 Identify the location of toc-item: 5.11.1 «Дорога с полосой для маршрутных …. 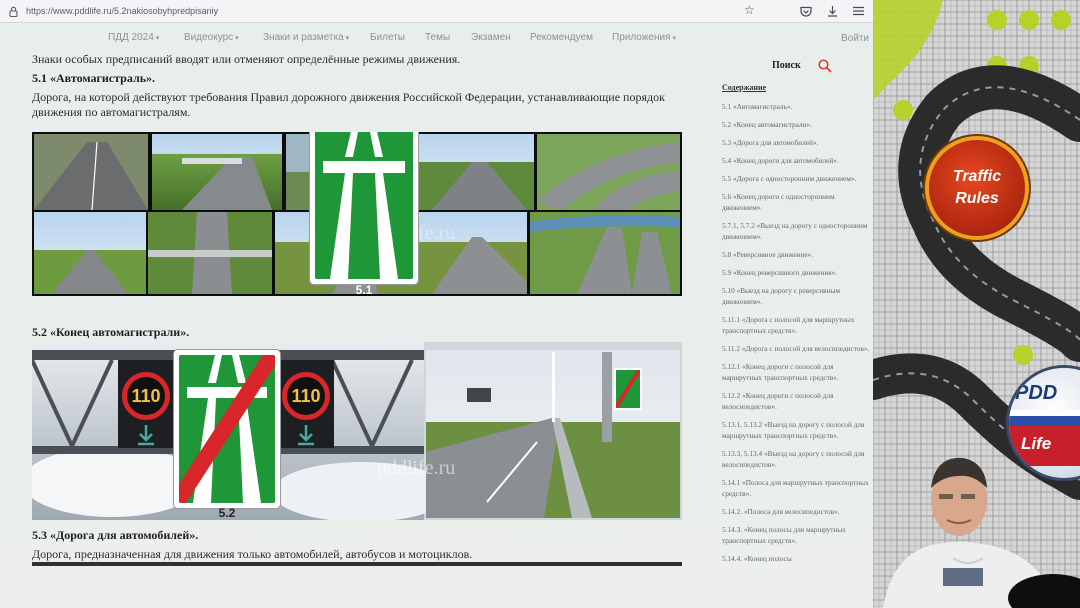
(797, 325).